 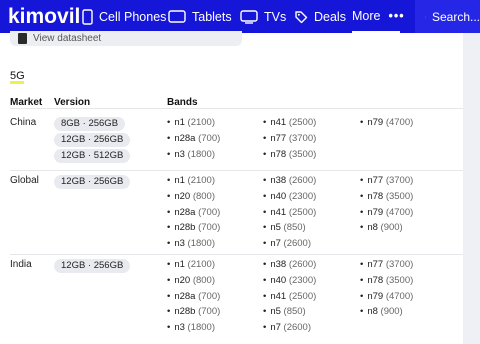 I want to click on datasheet-link-label: View datasheet, so click(x=67, y=38).